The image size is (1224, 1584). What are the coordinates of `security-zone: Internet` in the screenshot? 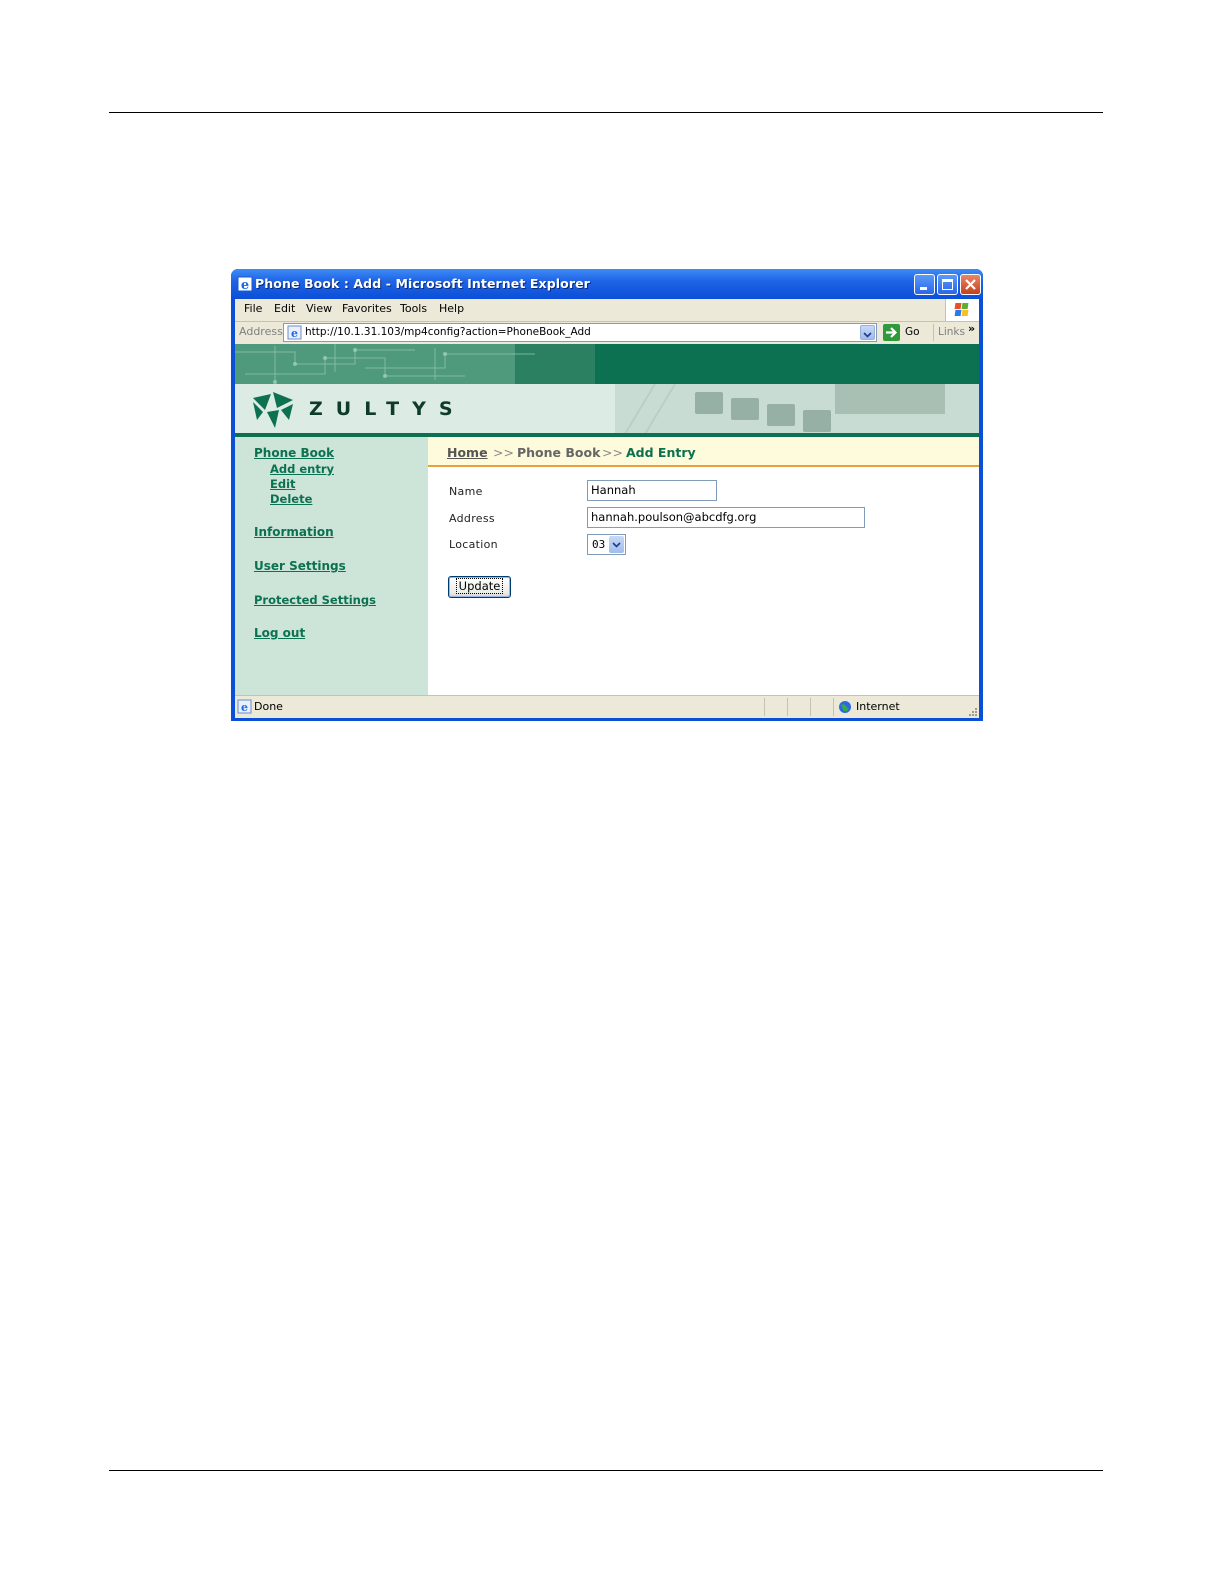 It's located at (878, 706).